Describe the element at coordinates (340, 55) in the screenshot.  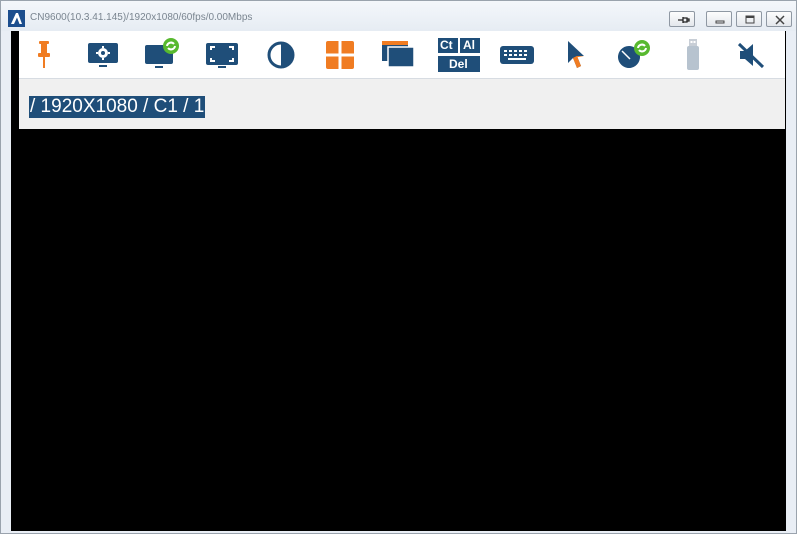
I see `grid-icon` at that location.